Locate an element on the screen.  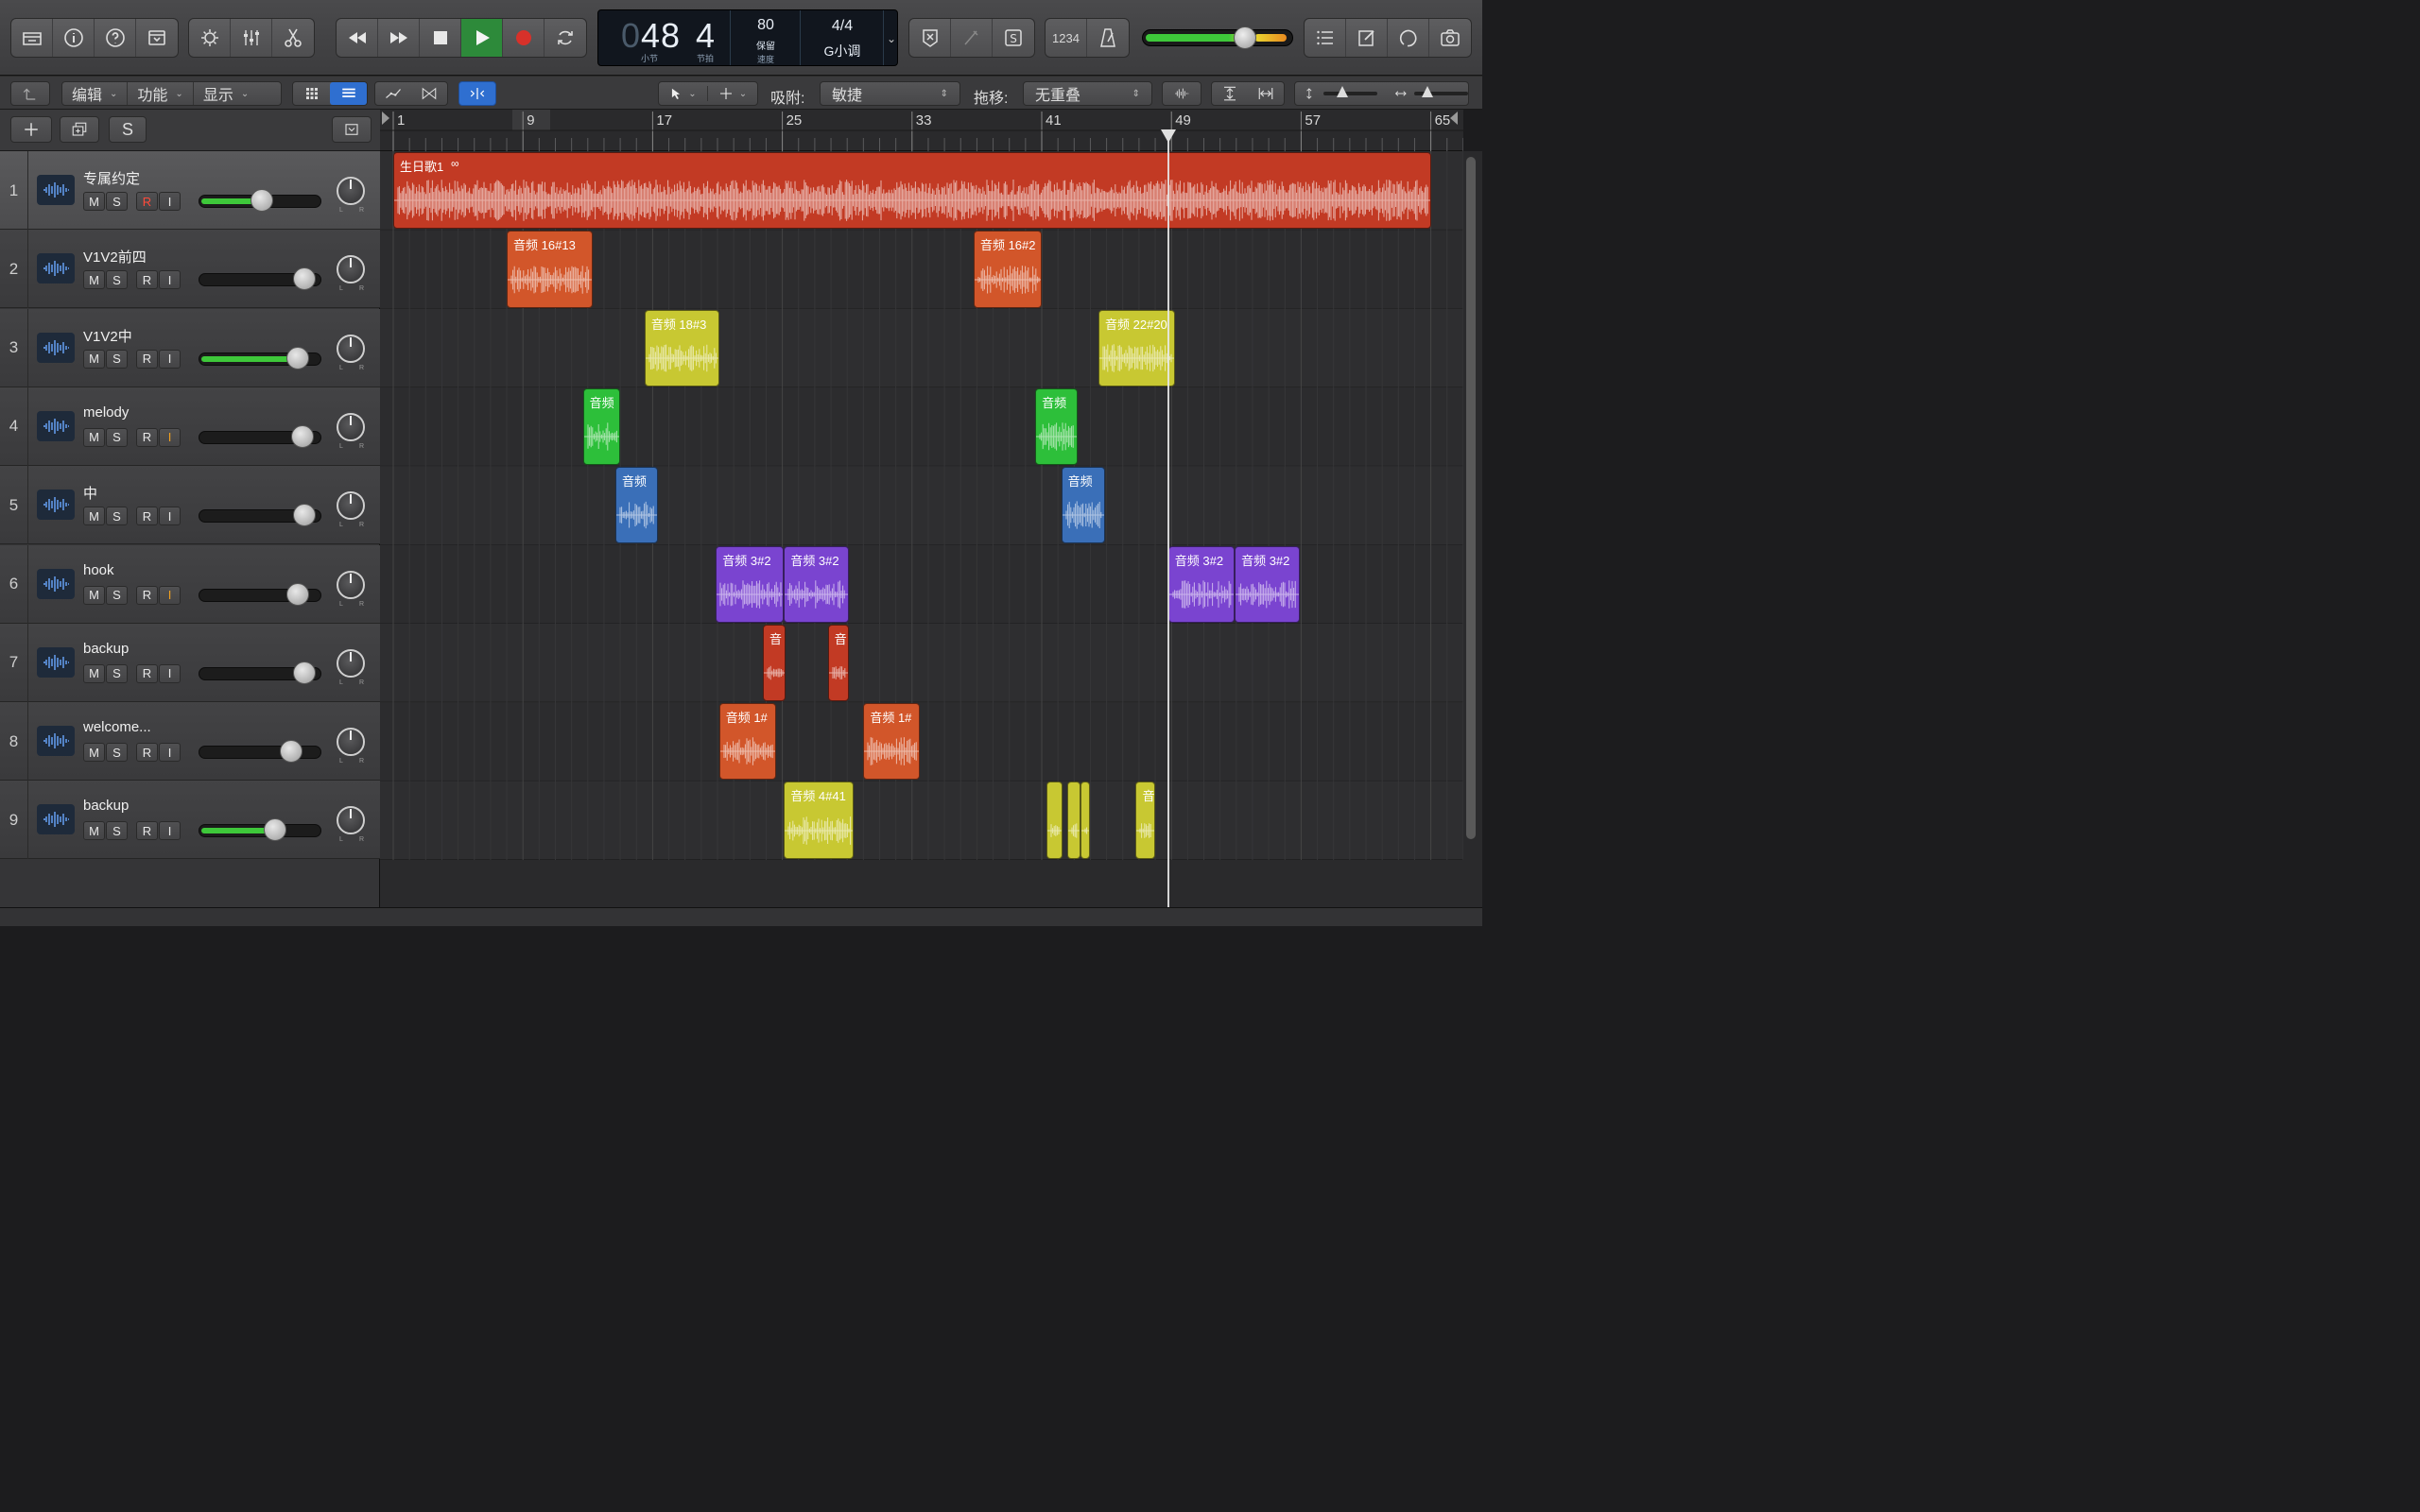
lcd-display: 0 48 4 小节 节拍 80 保留 速度 4/4 G小调 ⌄ is located at coordinates (747, 37).